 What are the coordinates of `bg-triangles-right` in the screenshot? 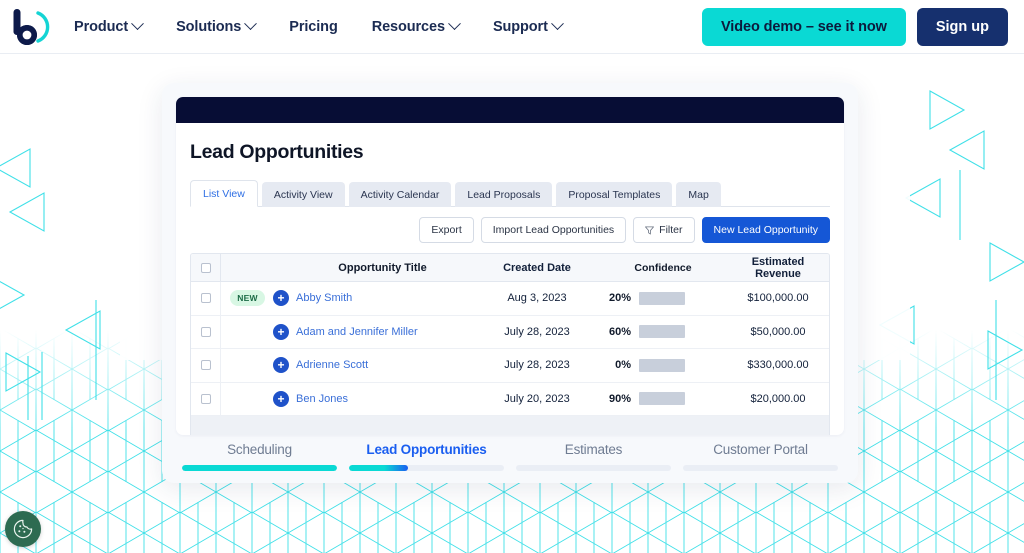 It's located at (951, 245).